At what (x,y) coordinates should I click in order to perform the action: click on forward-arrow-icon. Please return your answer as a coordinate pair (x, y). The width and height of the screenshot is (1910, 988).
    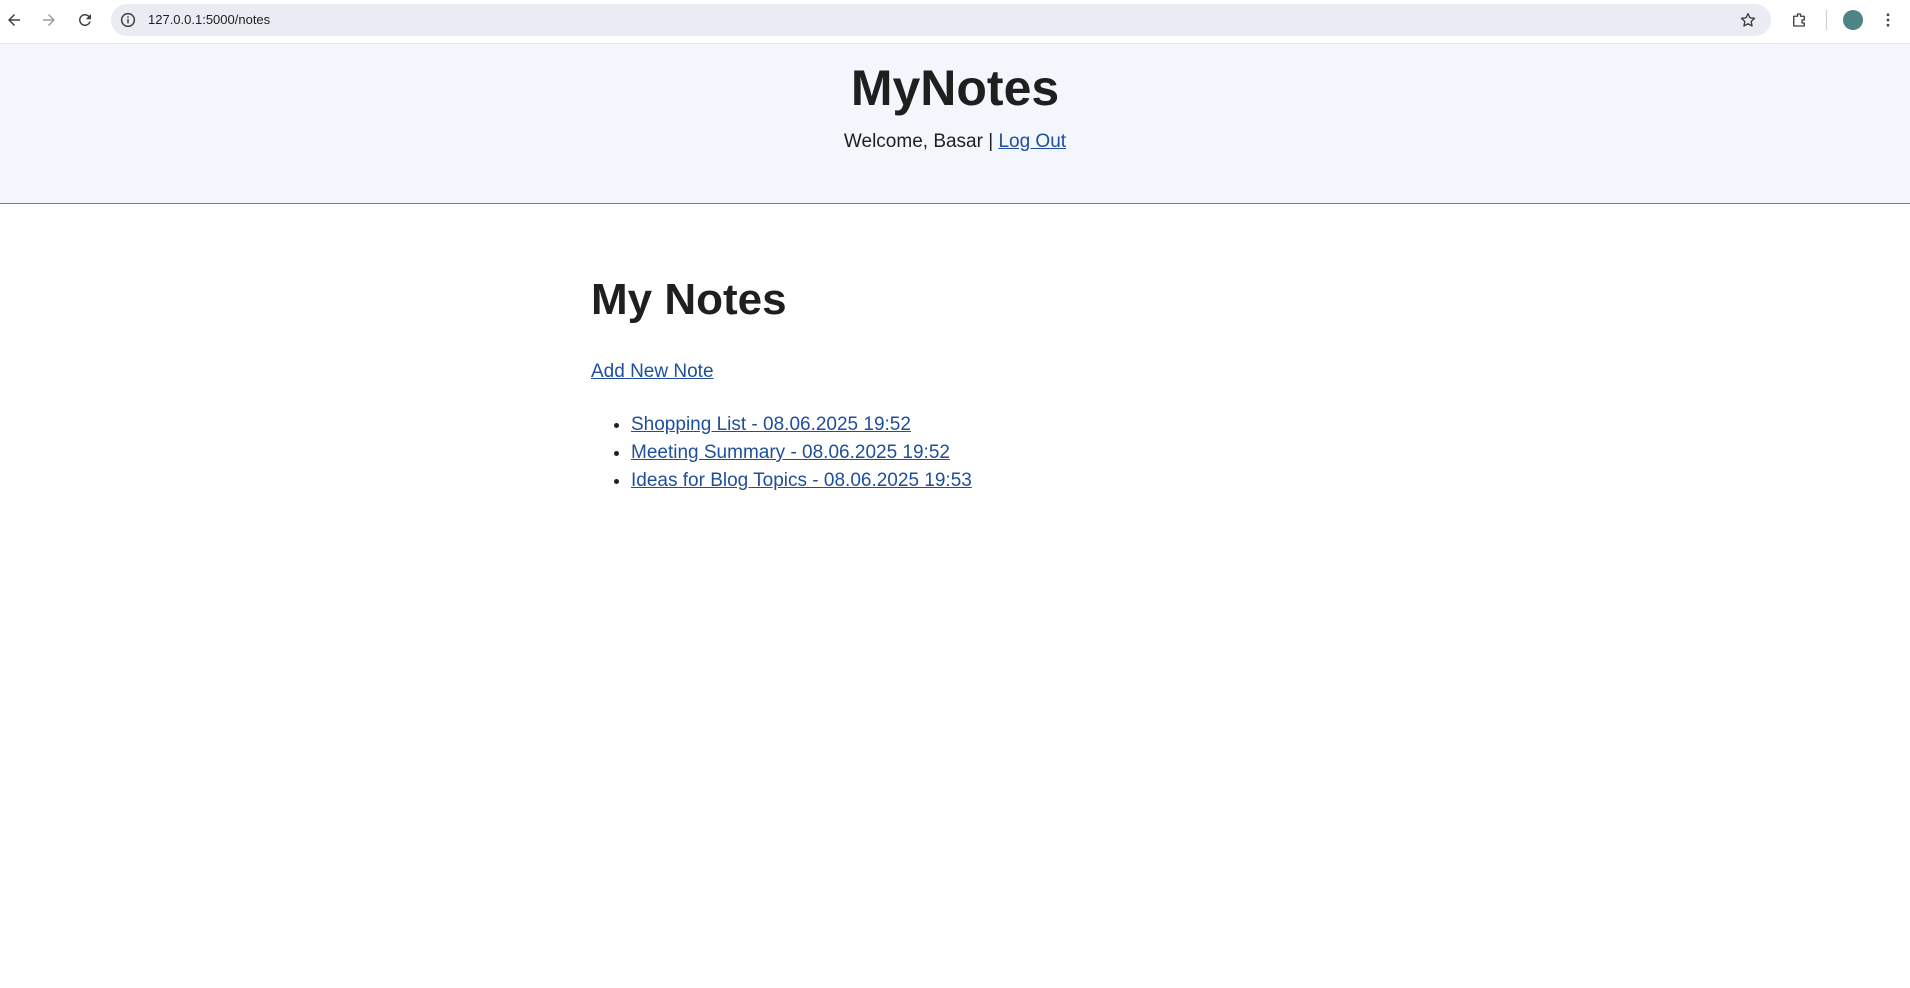
    Looking at the image, I should click on (49, 20).